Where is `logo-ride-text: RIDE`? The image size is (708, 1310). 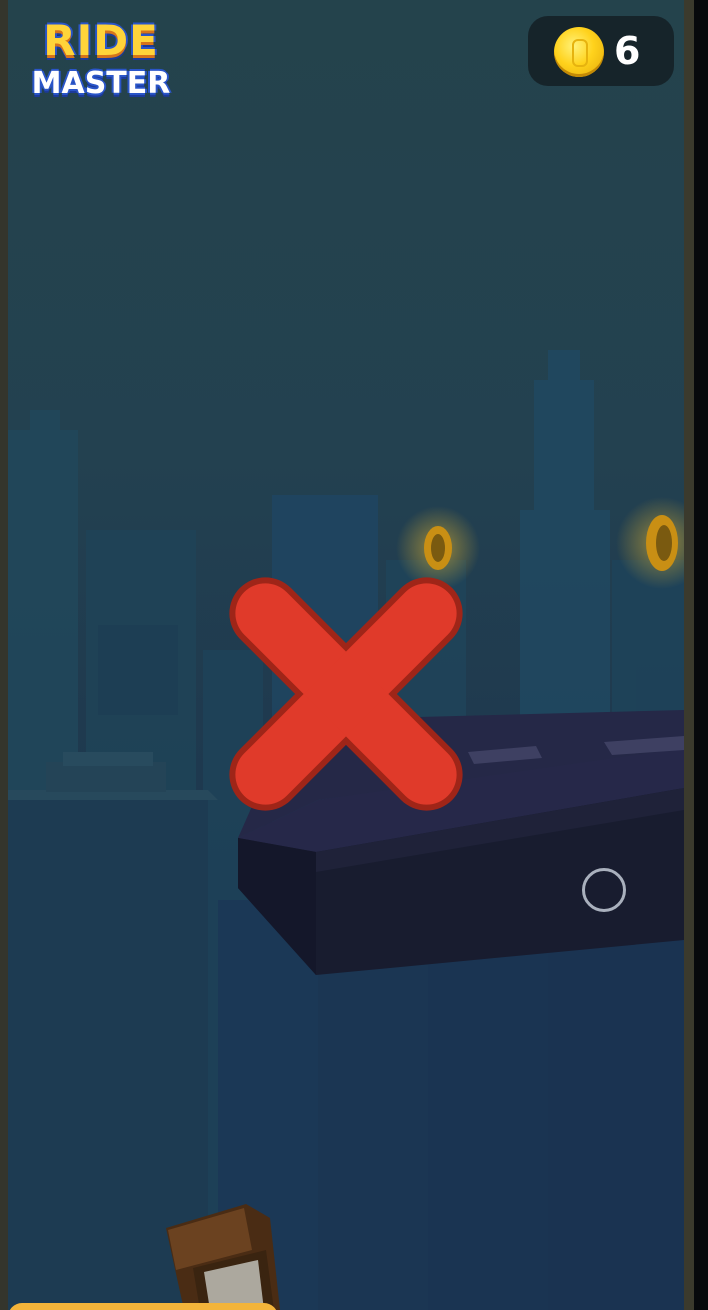 logo-ride-text: RIDE is located at coordinates (101, 40).